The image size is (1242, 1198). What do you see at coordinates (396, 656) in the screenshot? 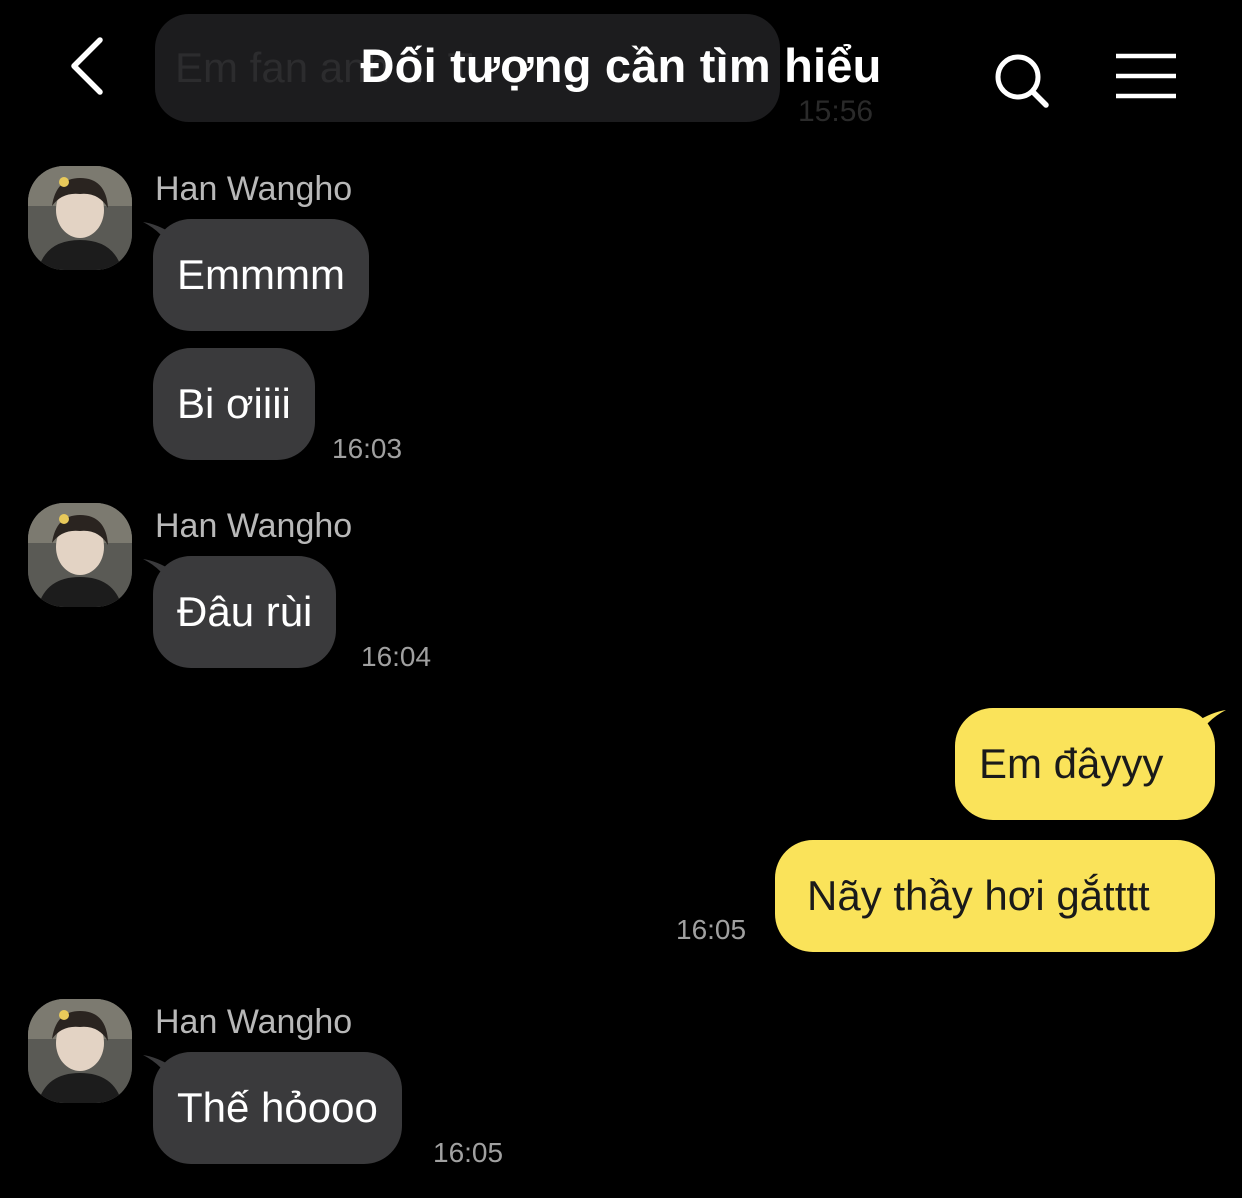
I see `message-timestamp: 16:04` at bounding box center [396, 656].